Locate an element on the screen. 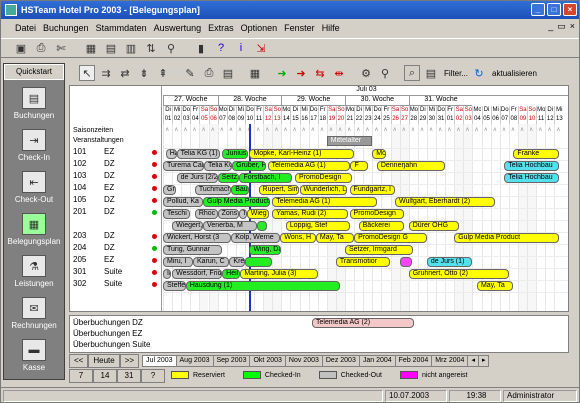 The width and height of the screenshot is (580, 403). booking-bar: Wessdorf, Fridt is located at coordinates (197, 274).